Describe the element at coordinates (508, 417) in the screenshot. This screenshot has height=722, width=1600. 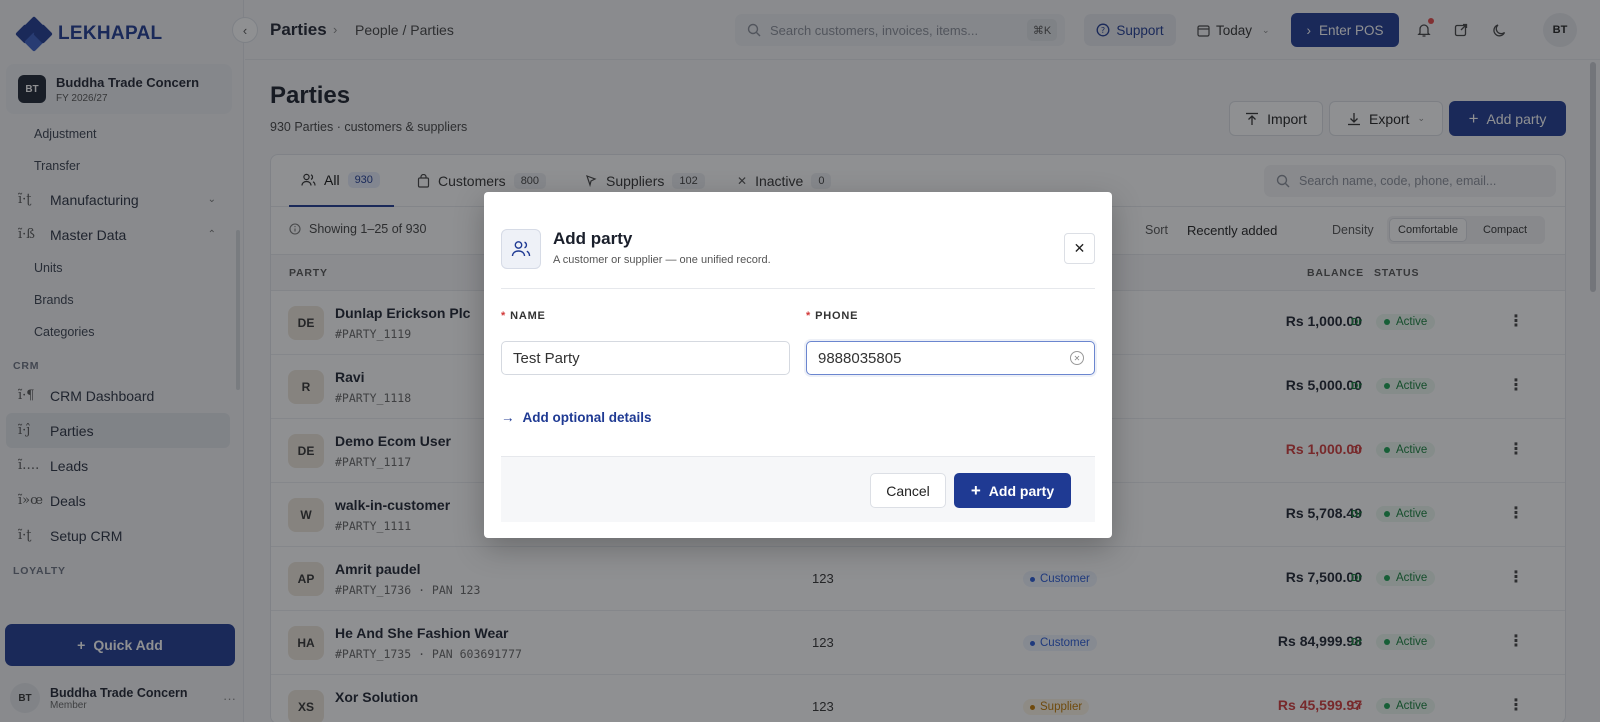
I see `arrow-right-icon: →` at that location.